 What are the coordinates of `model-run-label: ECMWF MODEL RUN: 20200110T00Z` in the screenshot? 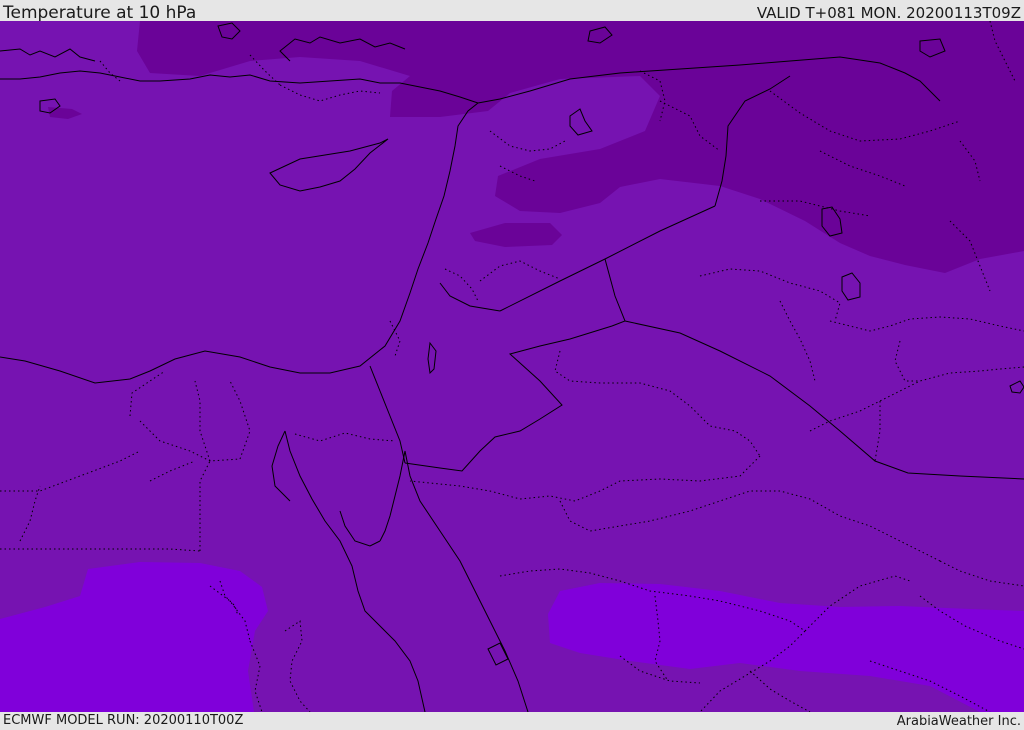 It's located at (123, 720).